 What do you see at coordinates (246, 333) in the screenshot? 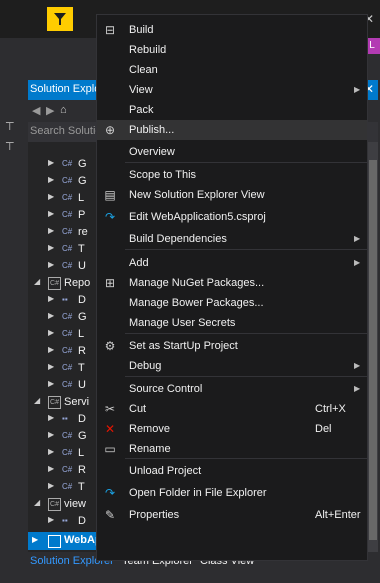
I see `menu-separator` at bounding box center [246, 333].